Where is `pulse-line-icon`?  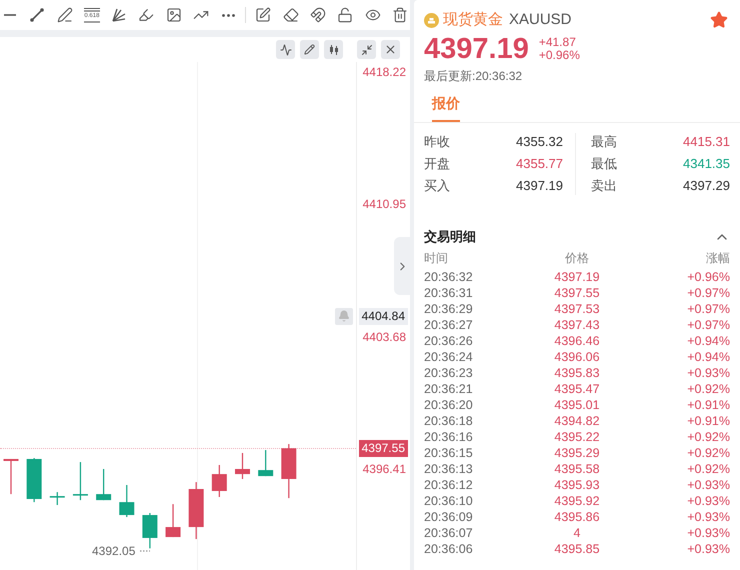 pulse-line-icon is located at coordinates (286, 50).